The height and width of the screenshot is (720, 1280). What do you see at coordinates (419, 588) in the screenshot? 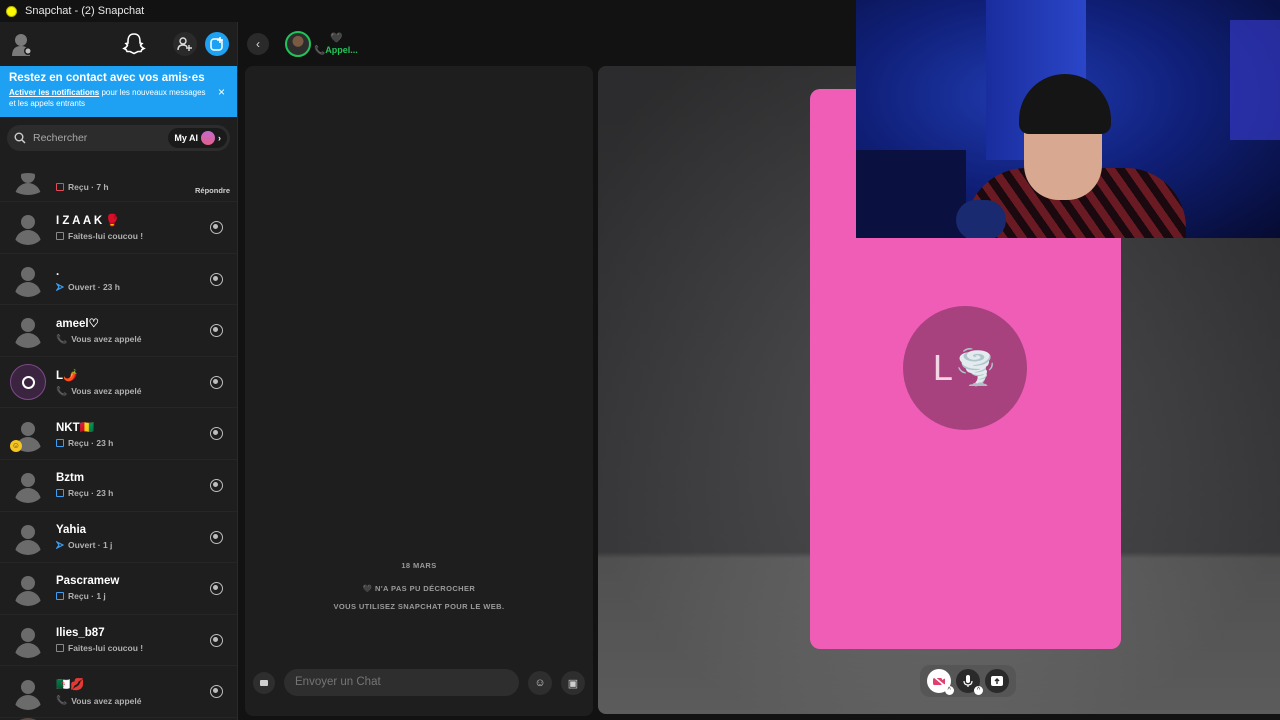
I see `missed-call-notice: 🖤 N'A PAS PU DÉCROCHER` at bounding box center [419, 588].